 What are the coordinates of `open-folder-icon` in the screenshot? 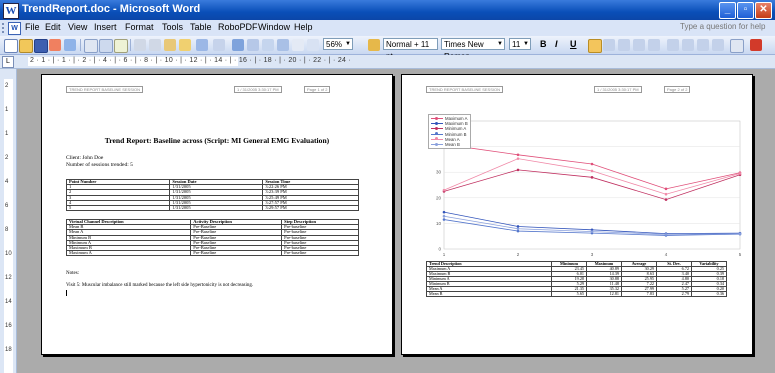 It's located at (26, 46).